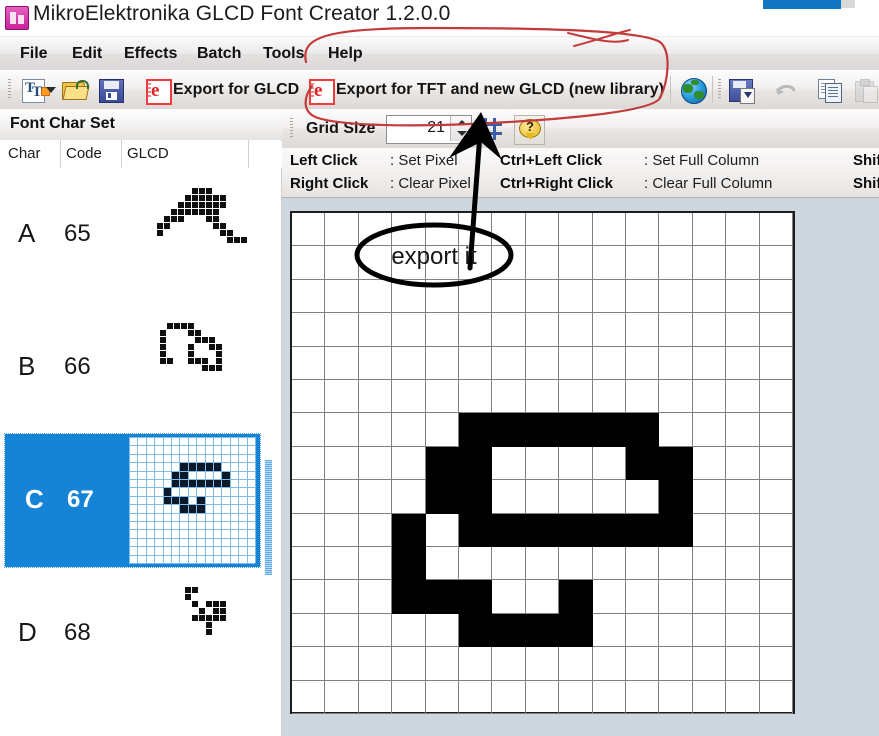 The image size is (879, 736). What do you see at coordinates (87, 54) in the screenshot?
I see `menu-item-edit: Edit` at bounding box center [87, 54].